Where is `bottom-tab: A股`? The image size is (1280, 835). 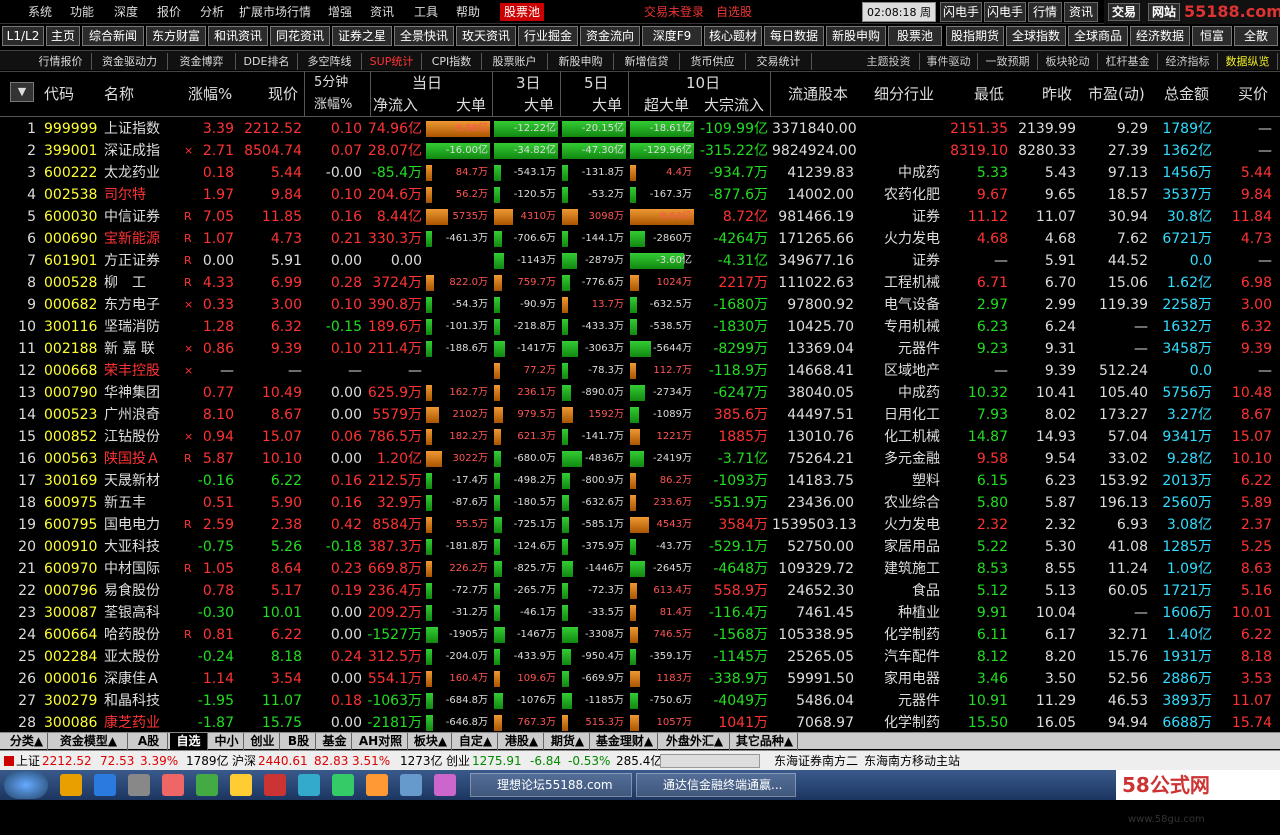 bottom-tab: A股 is located at coordinates (149, 741).